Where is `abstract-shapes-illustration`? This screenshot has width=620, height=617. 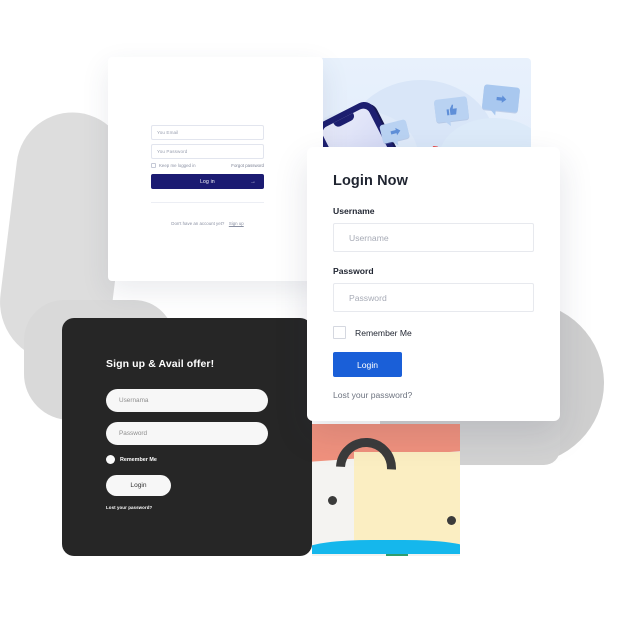 abstract-shapes-illustration is located at coordinates (386, 490).